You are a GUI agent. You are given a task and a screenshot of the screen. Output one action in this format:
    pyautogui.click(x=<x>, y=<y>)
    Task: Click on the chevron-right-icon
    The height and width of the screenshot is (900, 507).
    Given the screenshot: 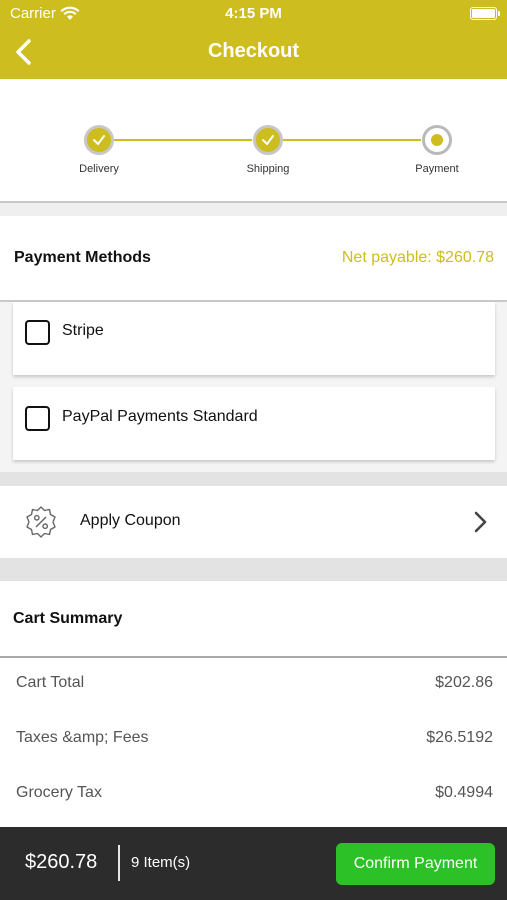 What is the action you would take?
    pyautogui.click(x=481, y=522)
    